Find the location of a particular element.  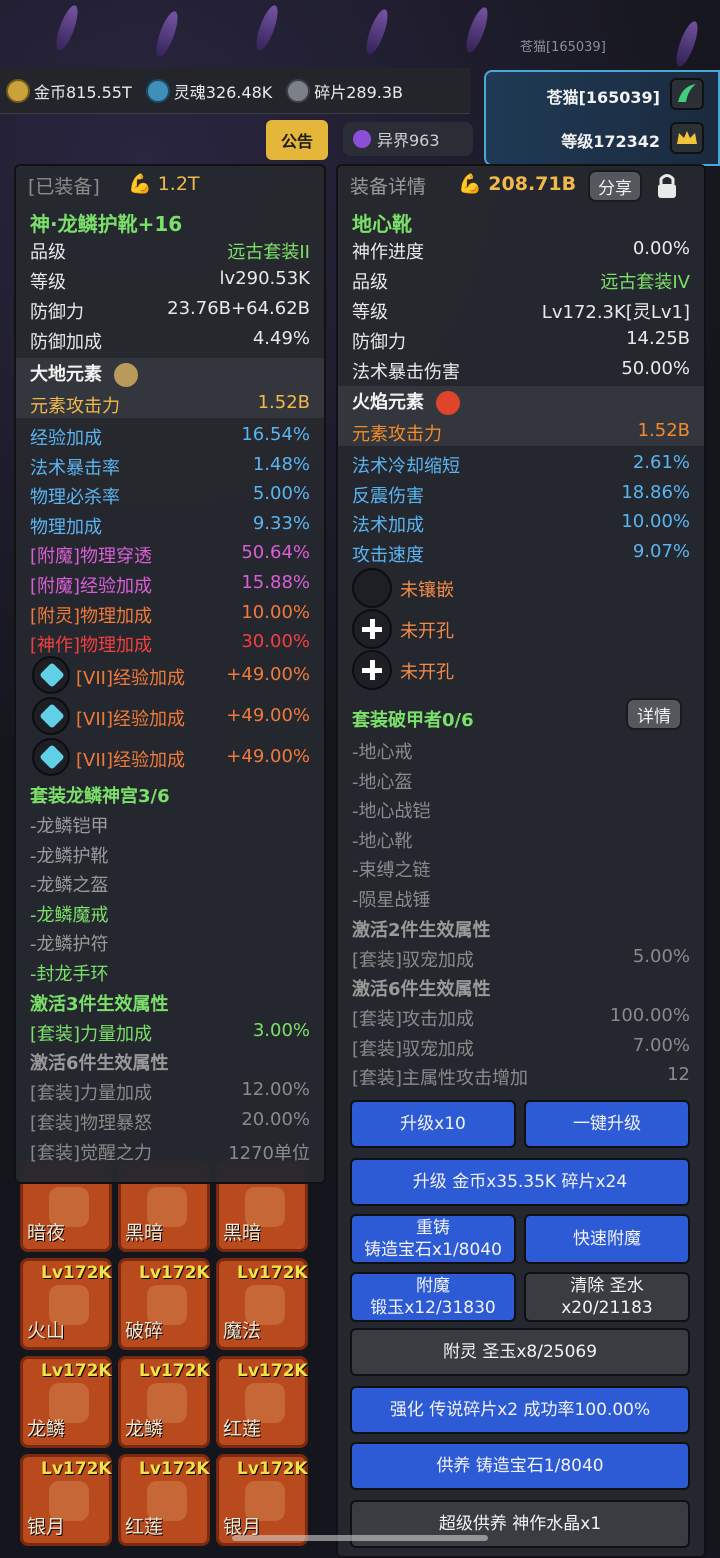

inventory-item-tile: Lv172K 破碎 is located at coordinates (164, 1304).